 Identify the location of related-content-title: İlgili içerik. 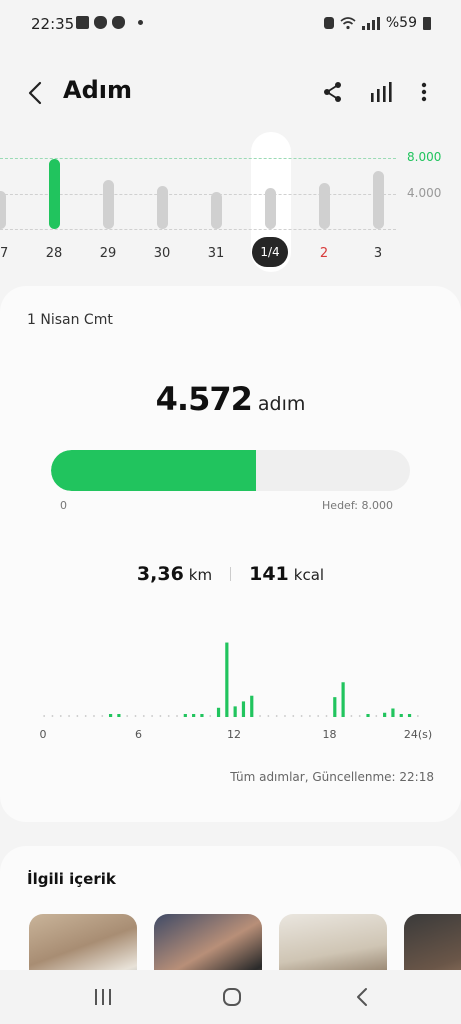
(71, 879).